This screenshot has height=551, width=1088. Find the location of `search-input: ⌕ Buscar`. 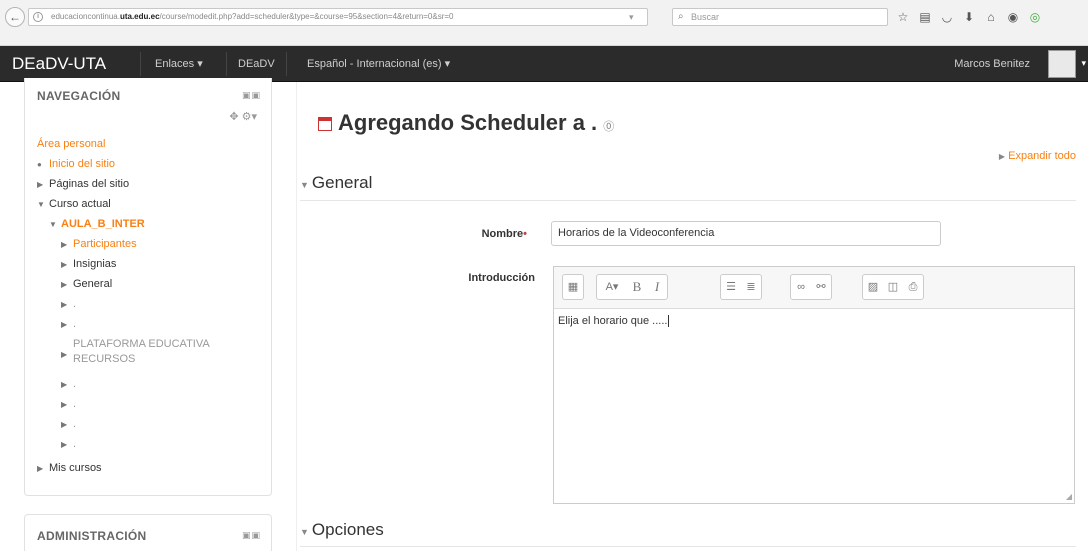

search-input: ⌕ Buscar is located at coordinates (780, 17).